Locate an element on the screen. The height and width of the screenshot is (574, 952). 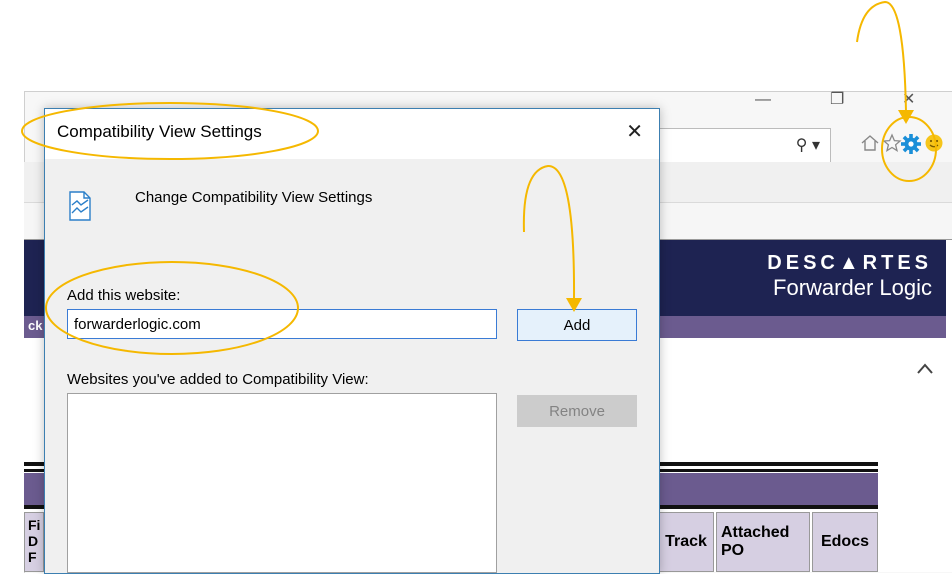
table-header-edocs: Edocs is located at coordinates (845, 542).